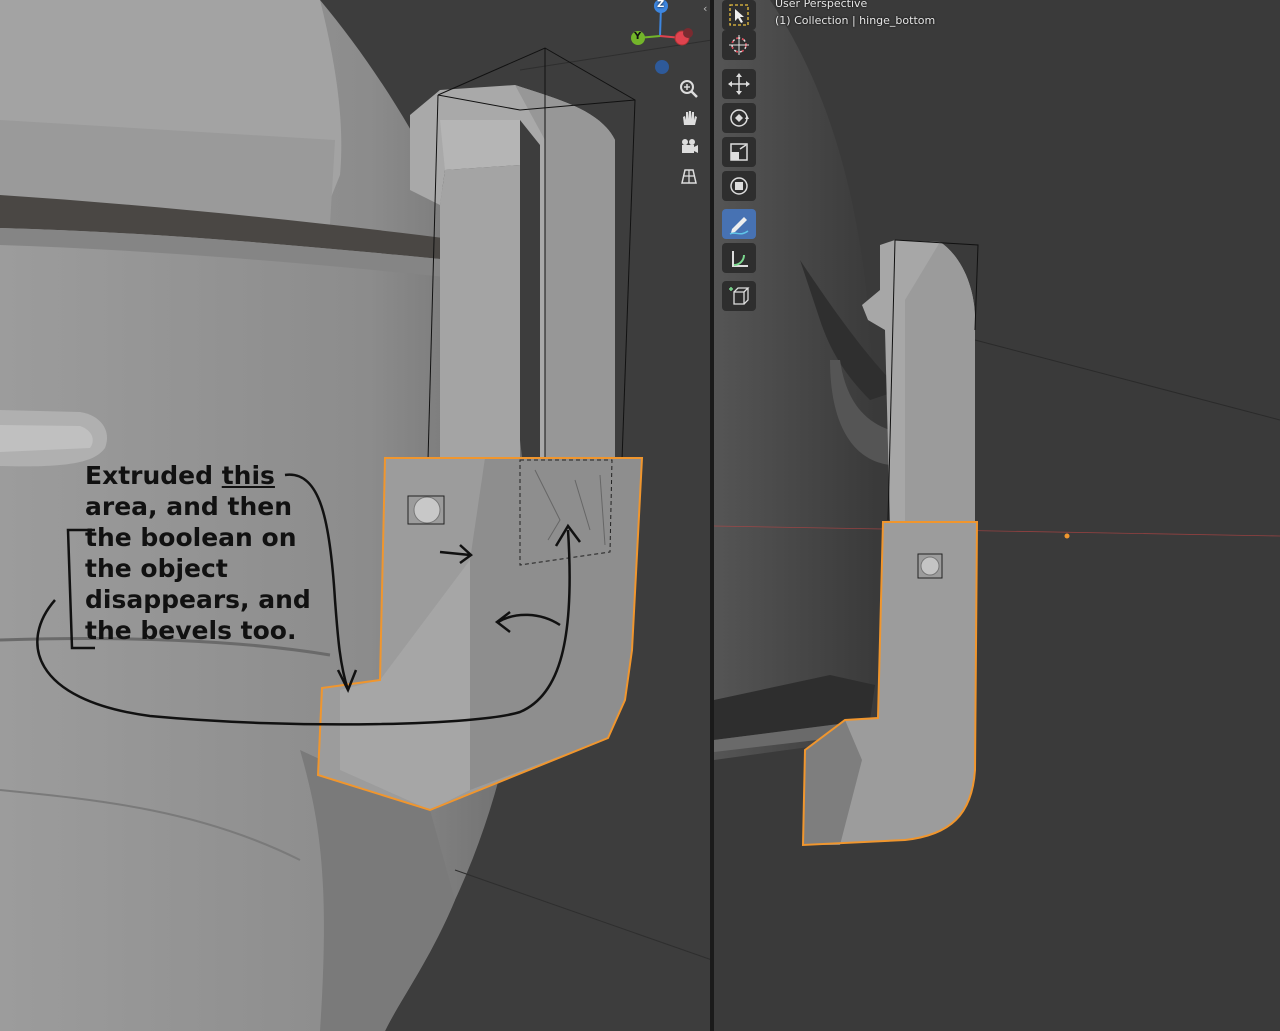 The height and width of the screenshot is (1031, 1280). I want to click on annotation-line6: the bevels too., so click(191, 630).